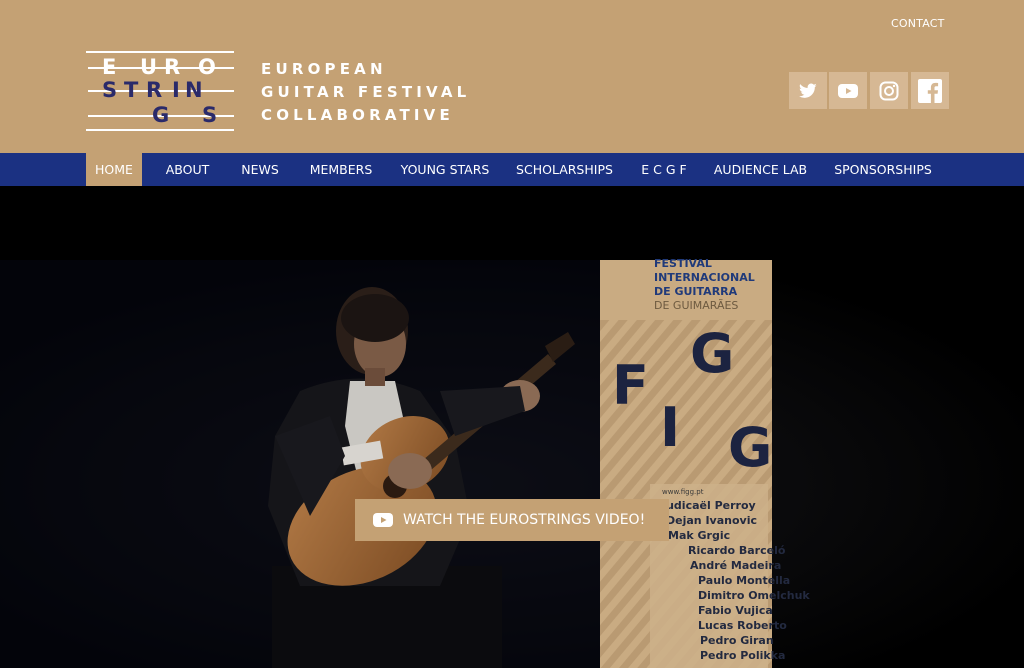 The height and width of the screenshot is (668, 1024). What do you see at coordinates (696, 291) in the screenshot?
I see `banner-text: DE GUITARRA` at bounding box center [696, 291].